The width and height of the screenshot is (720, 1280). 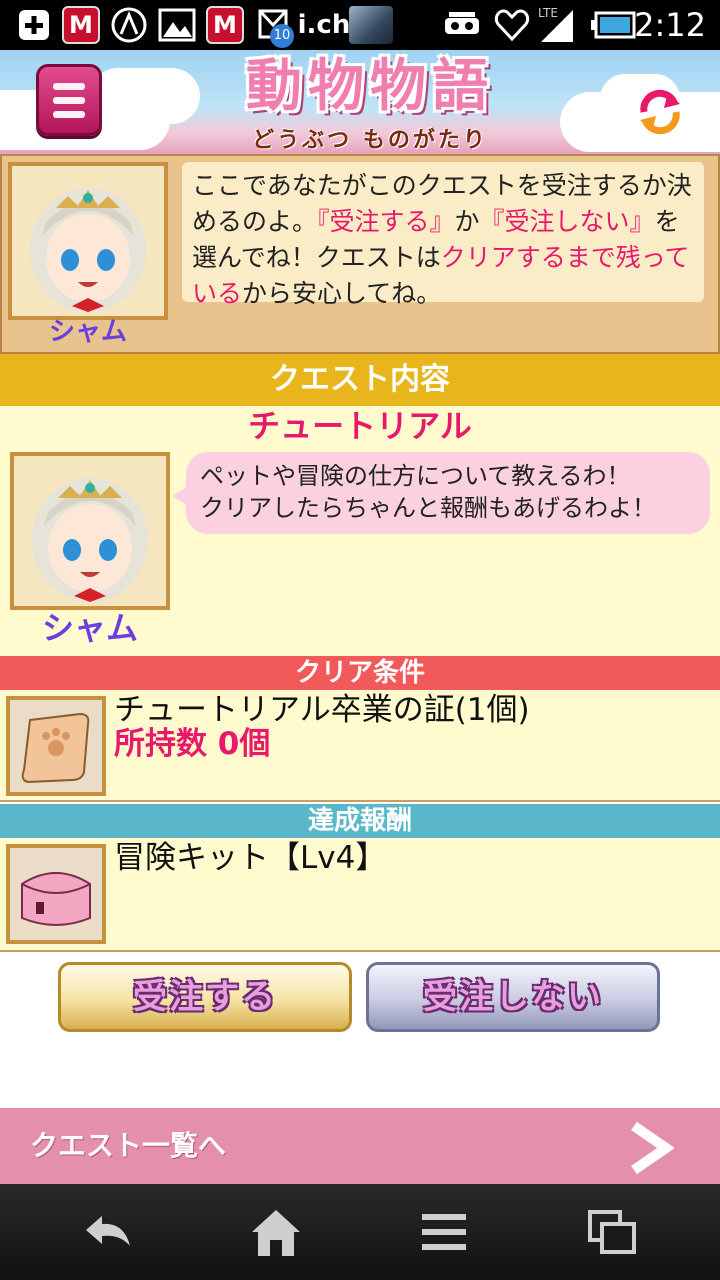 What do you see at coordinates (444, 1232) in the screenshot?
I see `menu-icon` at bounding box center [444, 1232].